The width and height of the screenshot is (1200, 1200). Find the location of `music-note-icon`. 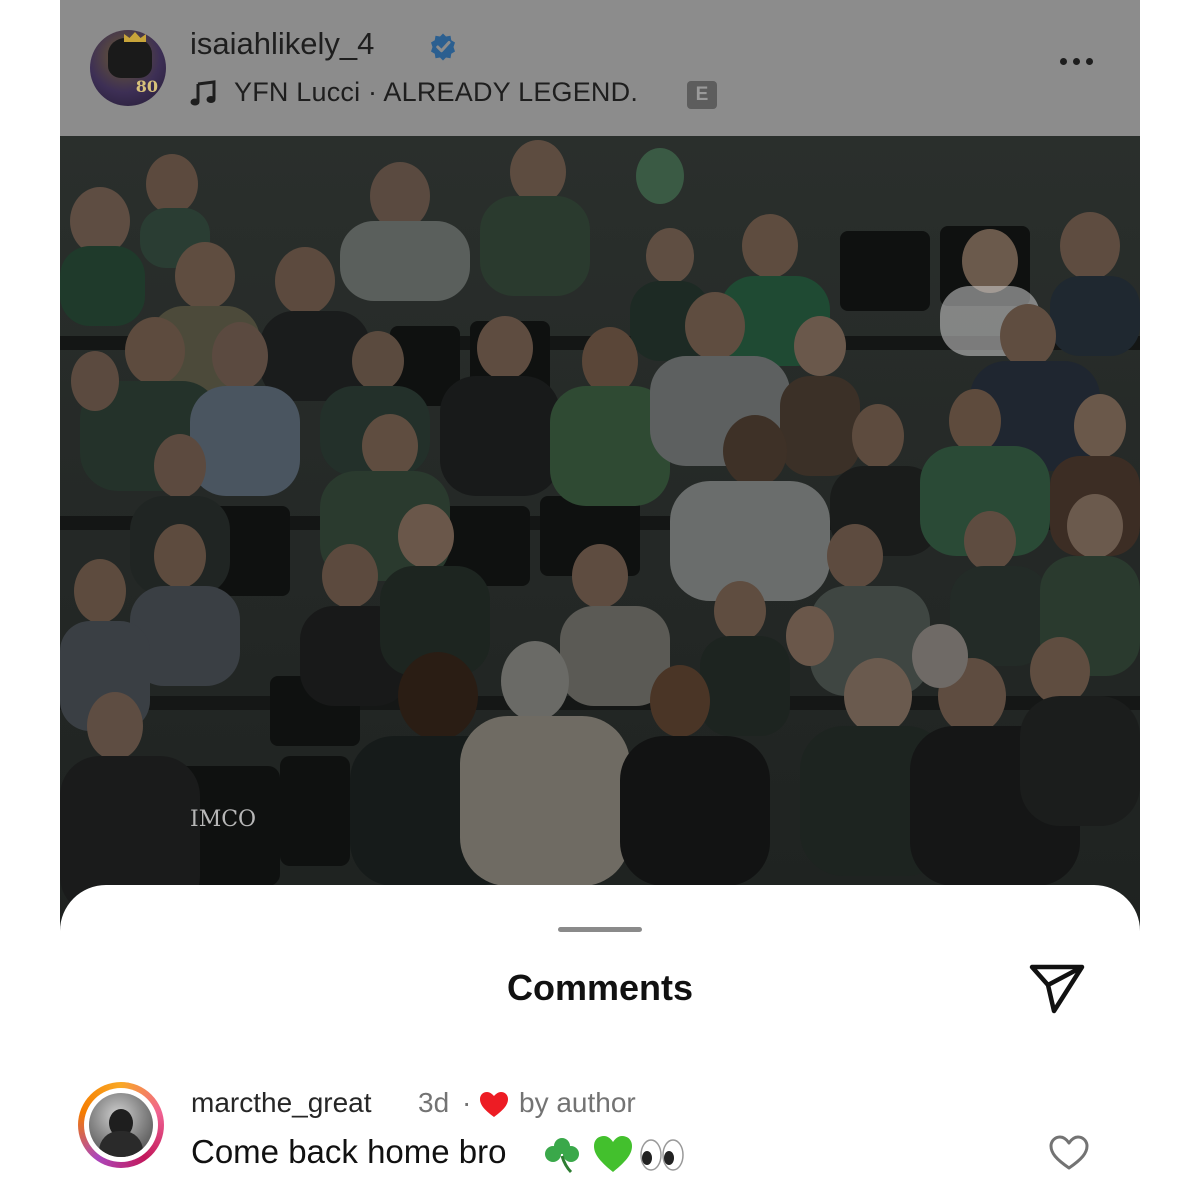

music-note-icon is located at coordinates (203, 93).